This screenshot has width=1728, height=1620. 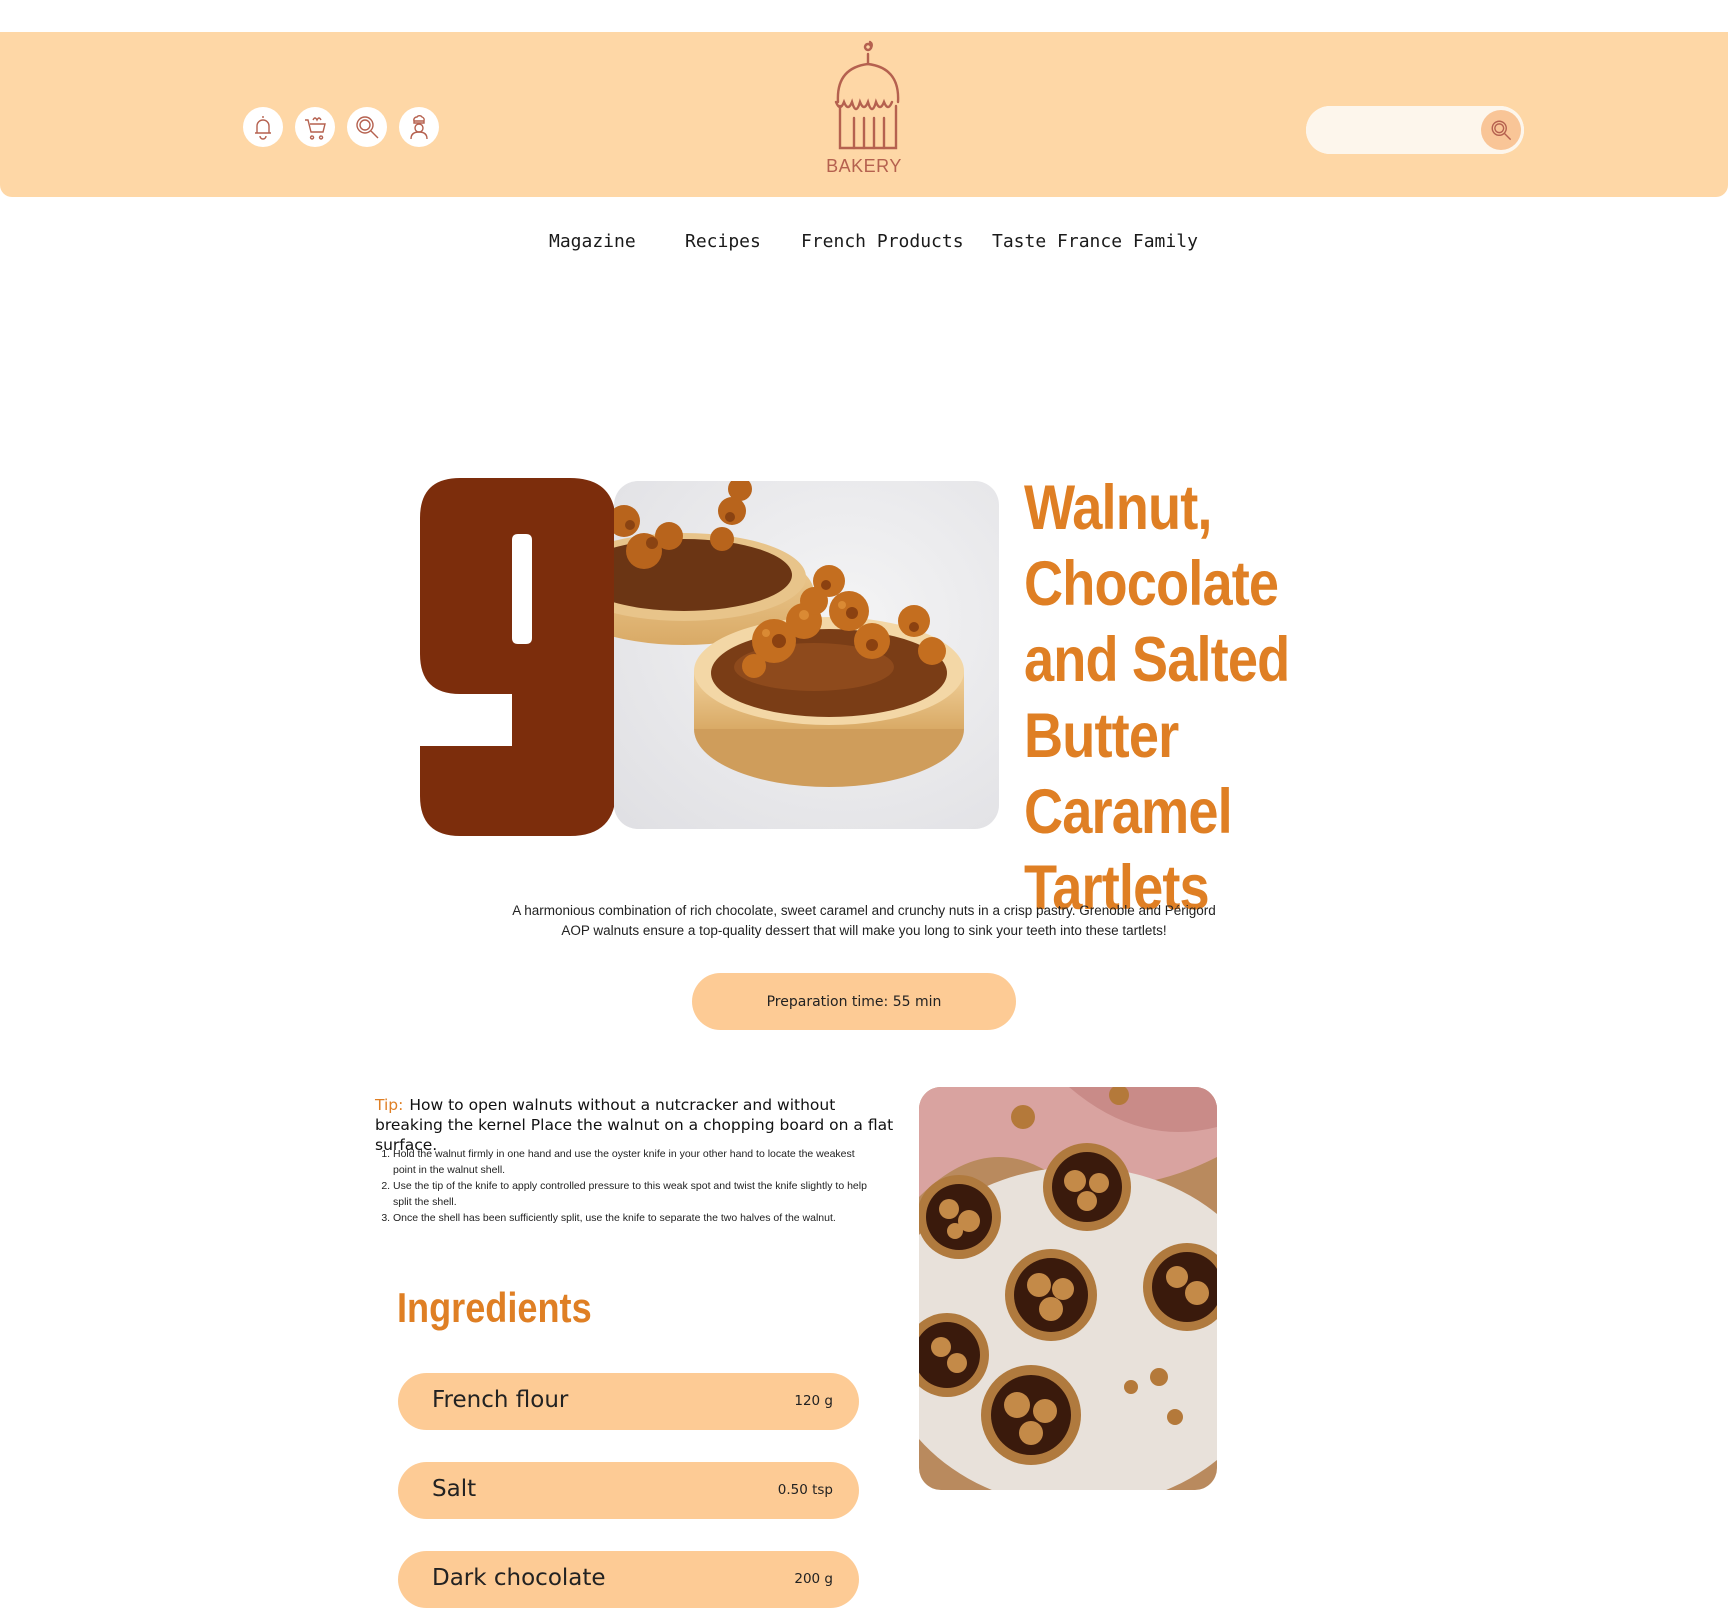 What do you see at coordinates (867, 95) in the screenshot?
I see `cupcake-logo-icon` at bounding box center [867, 95].